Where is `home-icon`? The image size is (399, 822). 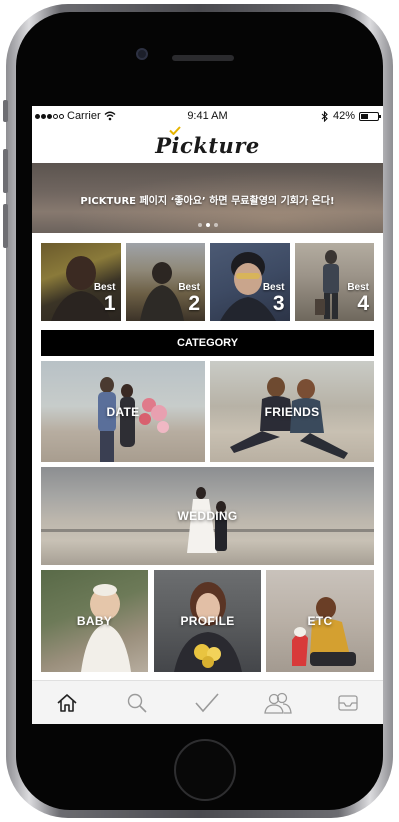
home-icon is located at coordinates (67, 702).